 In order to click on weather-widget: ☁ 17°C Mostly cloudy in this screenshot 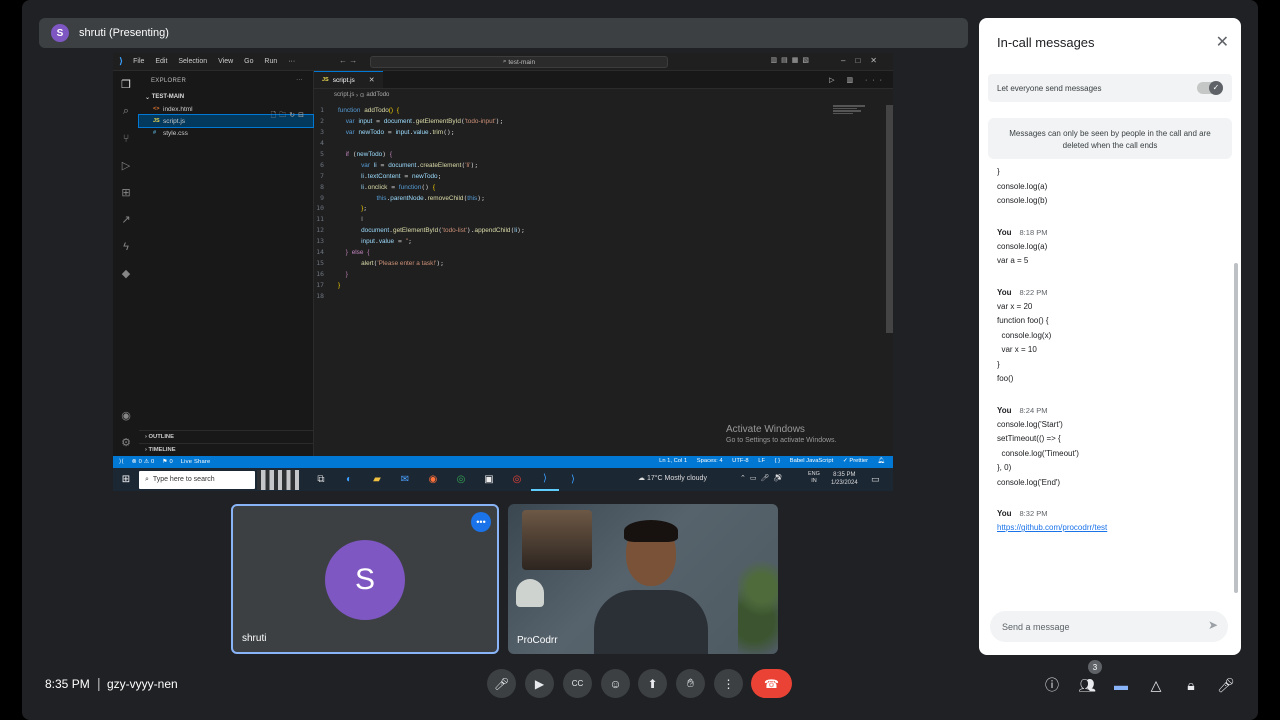, I will do `click(672, 478)`.